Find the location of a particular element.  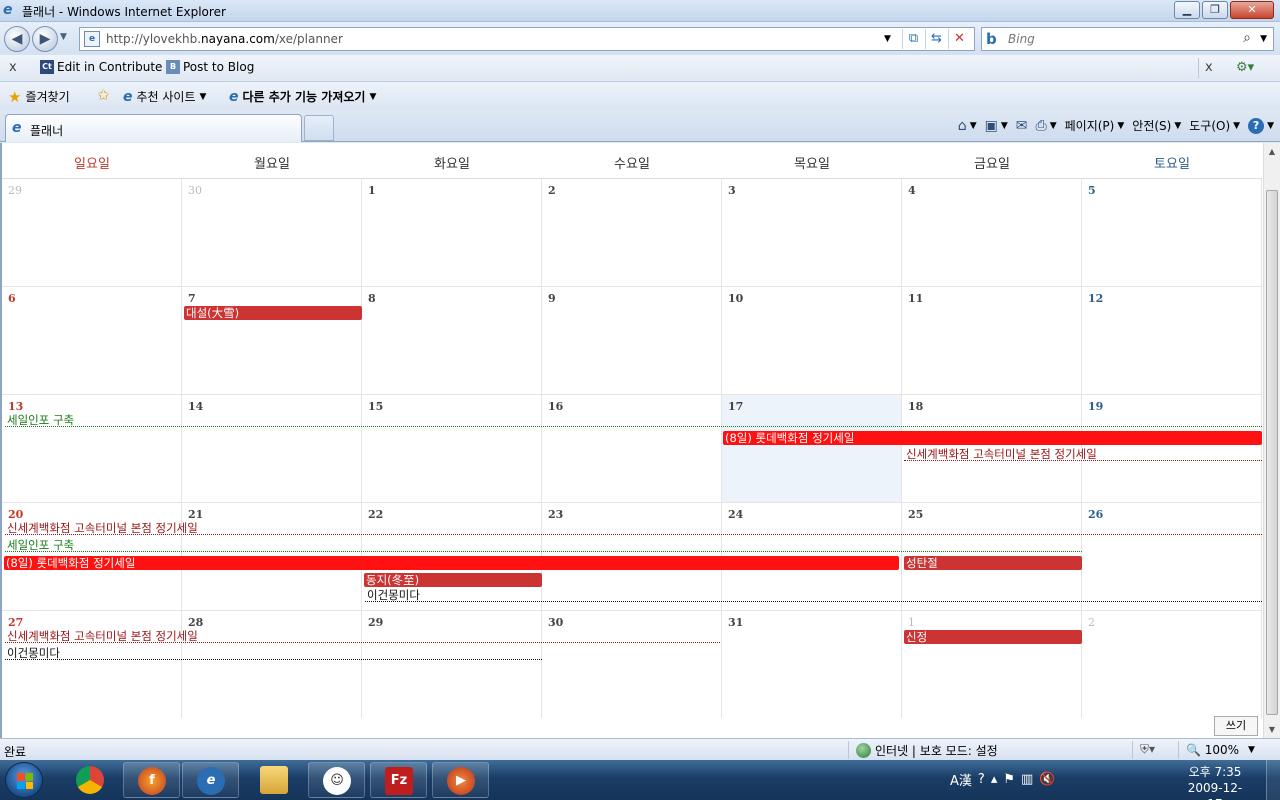

search-icon: ⌕ is located at coordinates (1247, 38).